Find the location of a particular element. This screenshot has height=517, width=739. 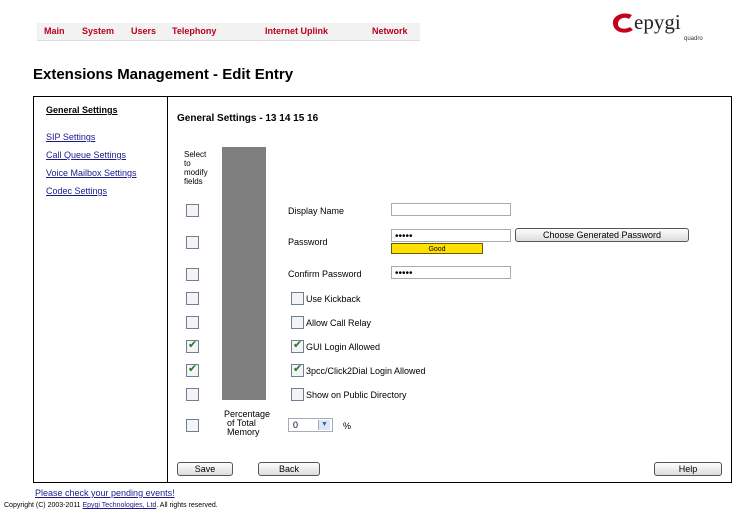

sidebar-item-voice-mailbox-settings: Voice Mailbox Settings is located at coordinates (91, 173).